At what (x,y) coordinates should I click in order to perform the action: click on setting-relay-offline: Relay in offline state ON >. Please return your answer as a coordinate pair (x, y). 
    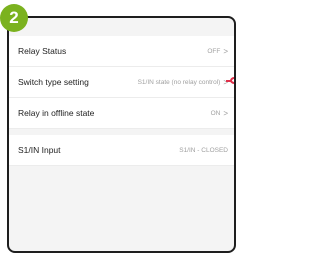
    Looking at the image, I should click on (121, 113).